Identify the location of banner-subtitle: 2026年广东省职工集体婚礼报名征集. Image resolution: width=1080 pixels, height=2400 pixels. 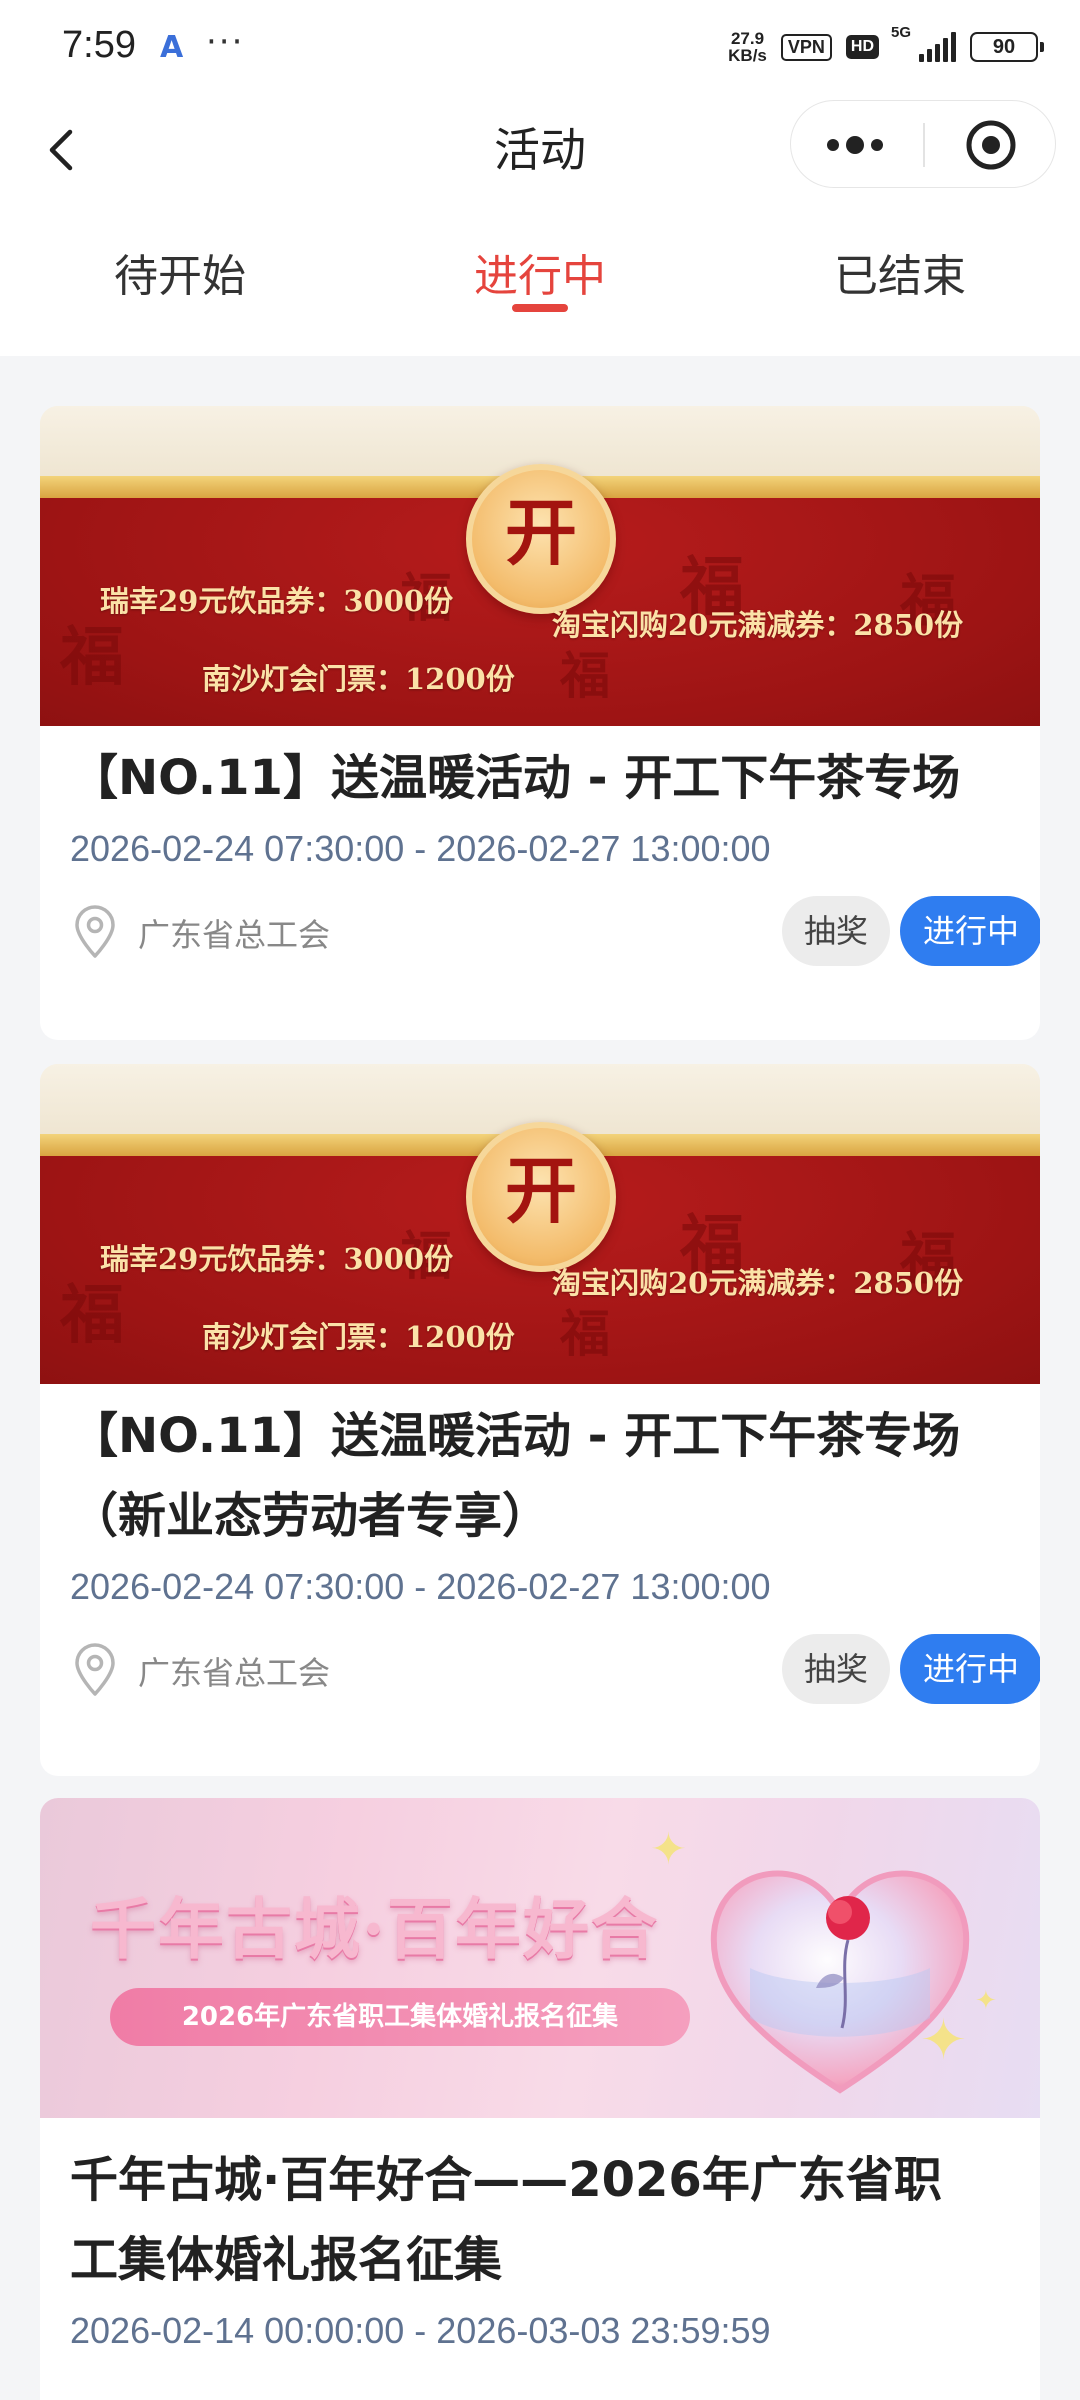
(400, 2017).